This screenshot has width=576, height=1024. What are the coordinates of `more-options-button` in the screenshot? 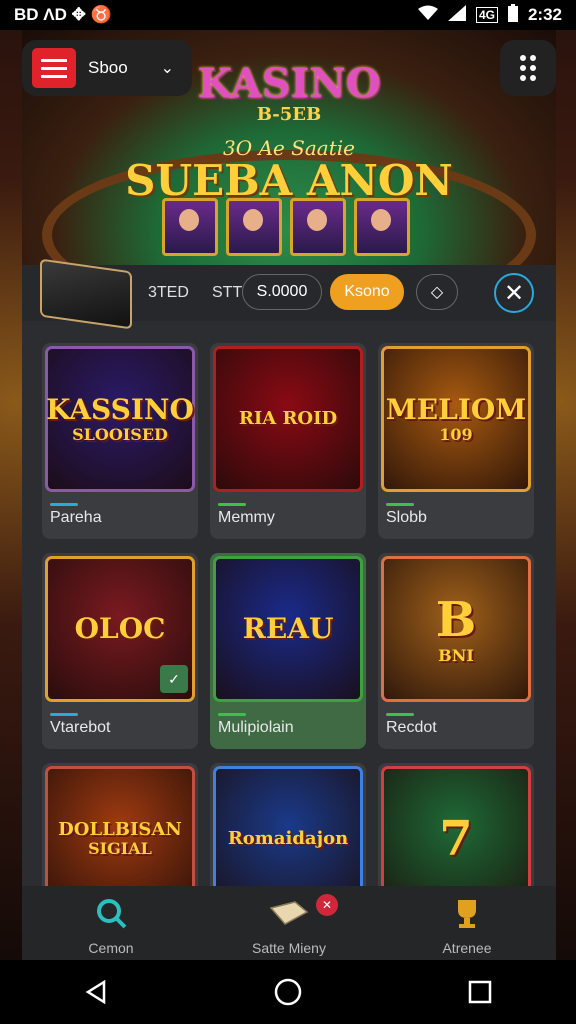 It's located at (528, 68).